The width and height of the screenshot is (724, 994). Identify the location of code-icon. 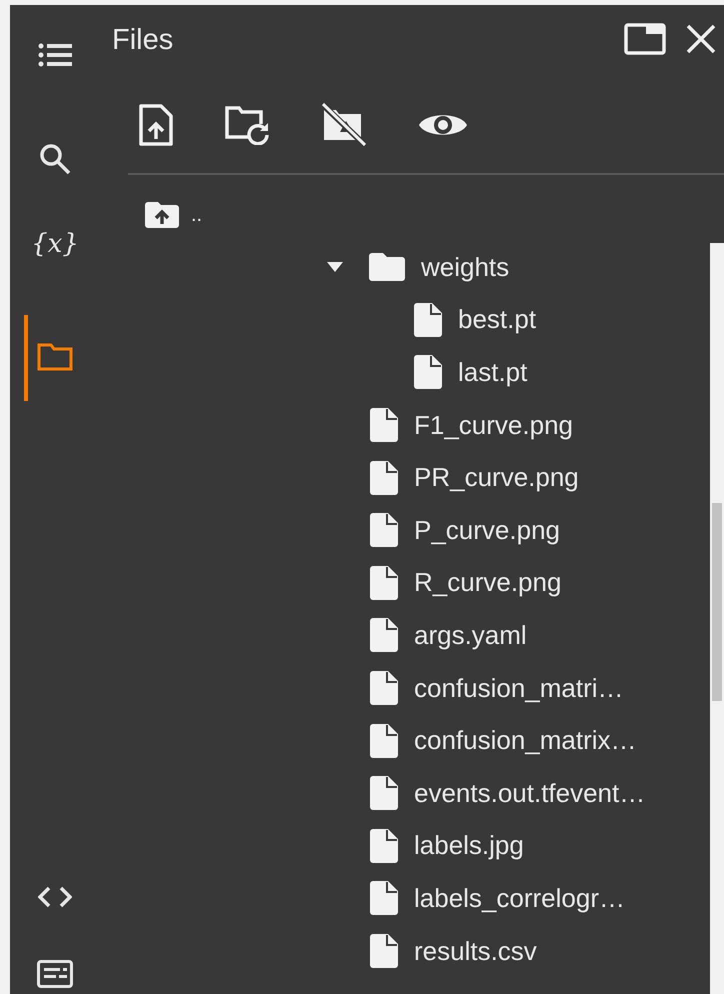
(55, 897).